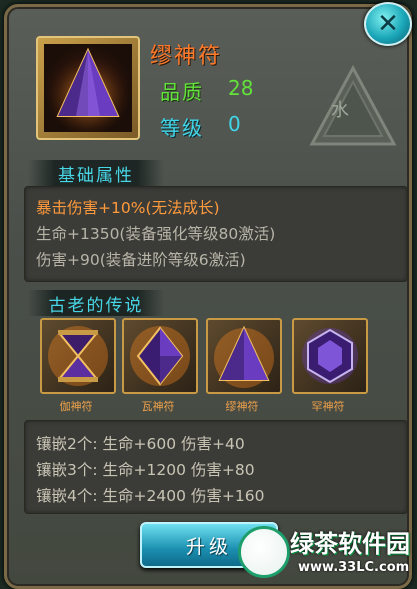  I want to click on hourglass-rune-icon, so click(78, 356).